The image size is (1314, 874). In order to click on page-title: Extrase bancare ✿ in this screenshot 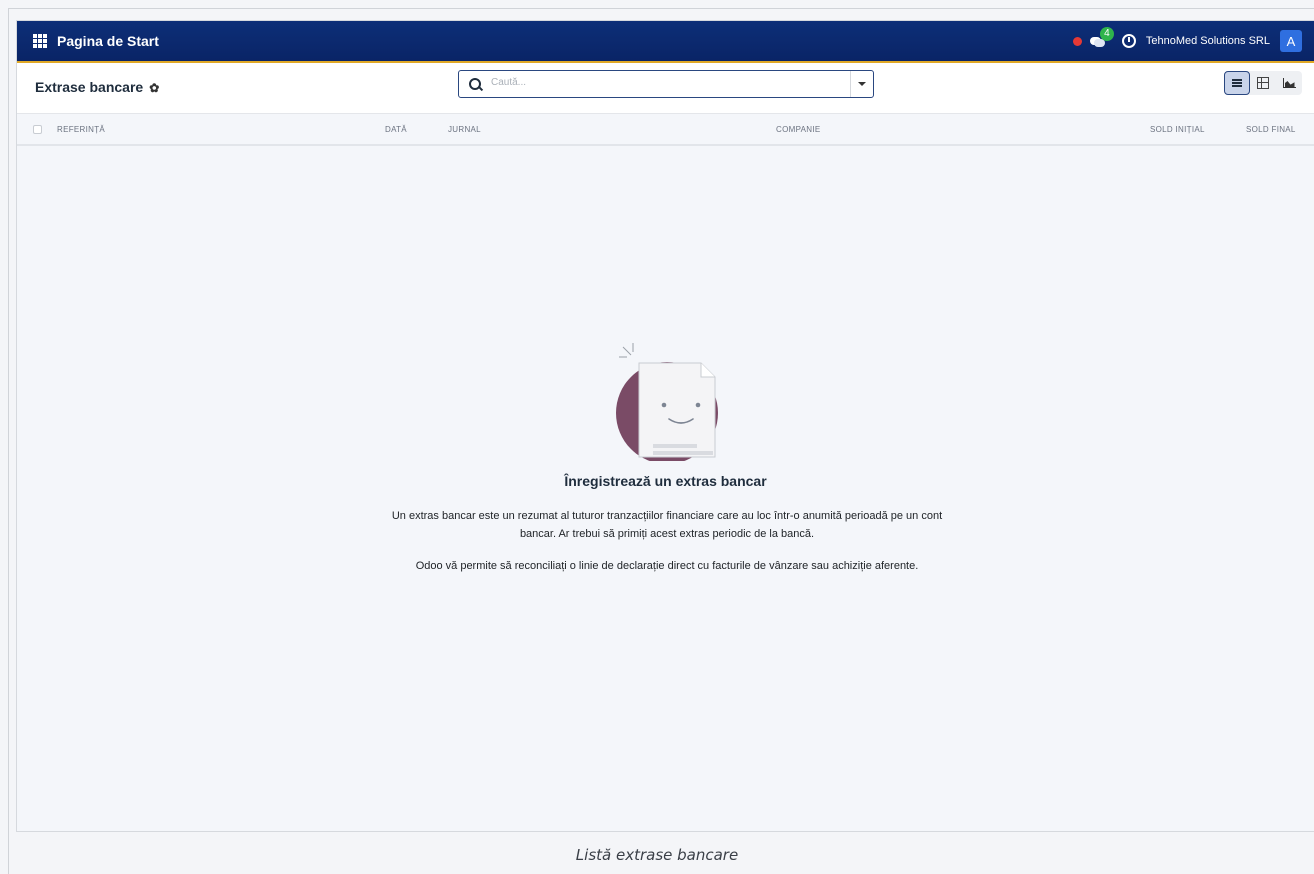, I will do `click(97, 87)`.